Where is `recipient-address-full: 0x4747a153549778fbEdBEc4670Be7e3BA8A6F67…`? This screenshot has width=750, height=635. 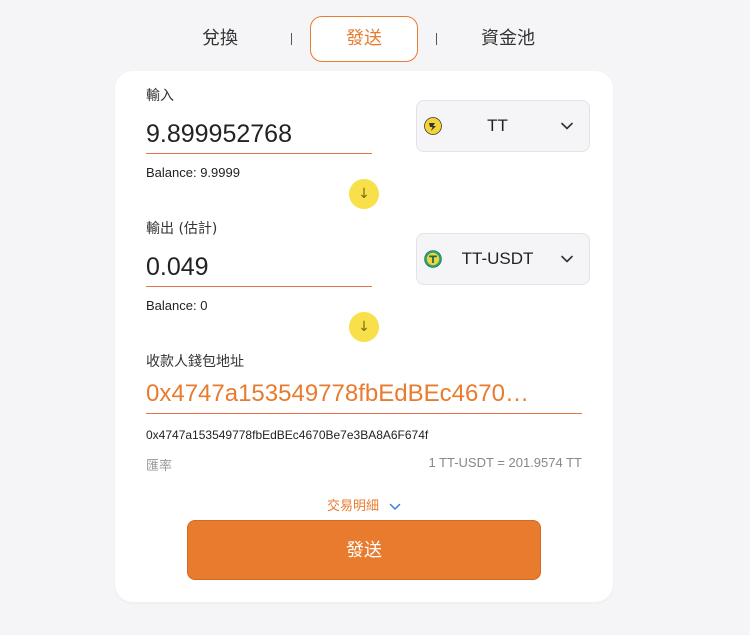
recipient-address-full: 0x4747a153549778fbEdBEc4670Be7e3BA8A6F67… is located at coordinates (287, 435).